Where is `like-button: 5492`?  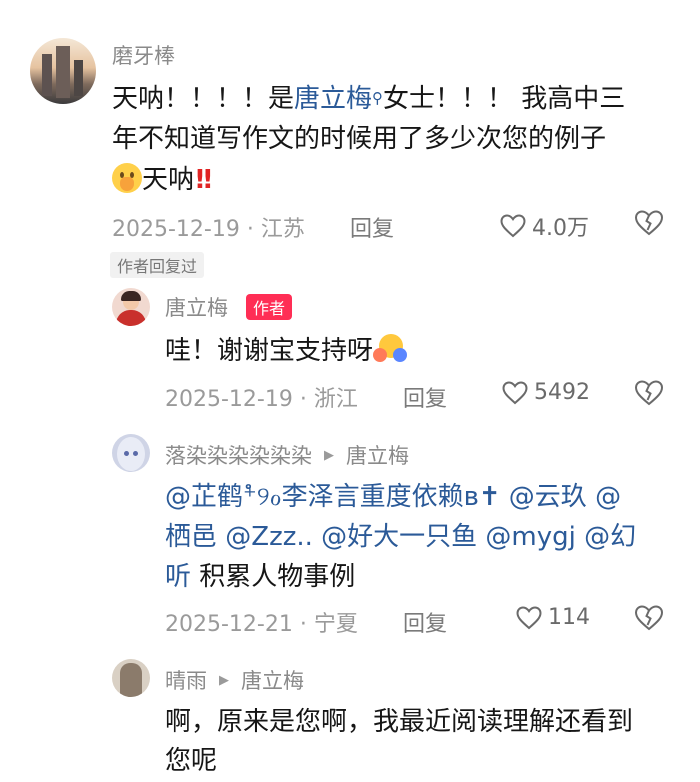 like-button: 5492 is located at coordinates (546, 392).